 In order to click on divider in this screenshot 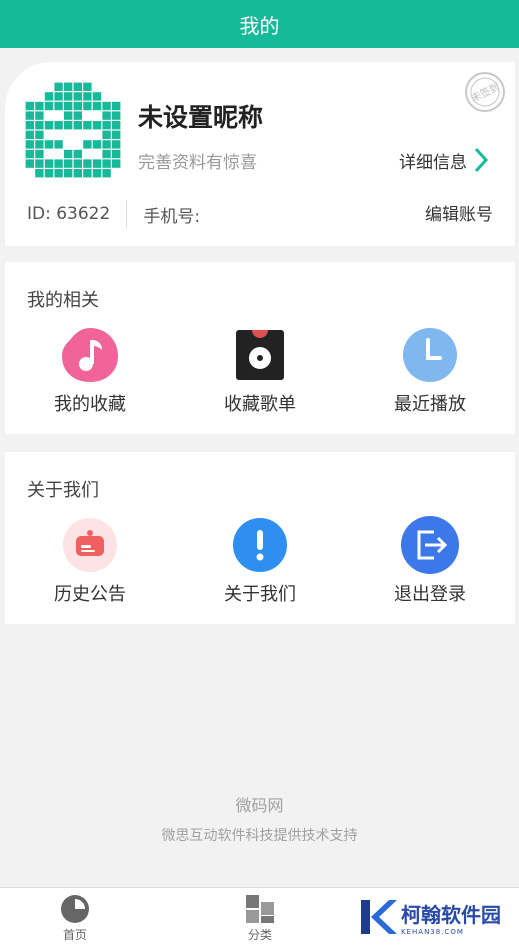, I will do `click(127, 214)`.